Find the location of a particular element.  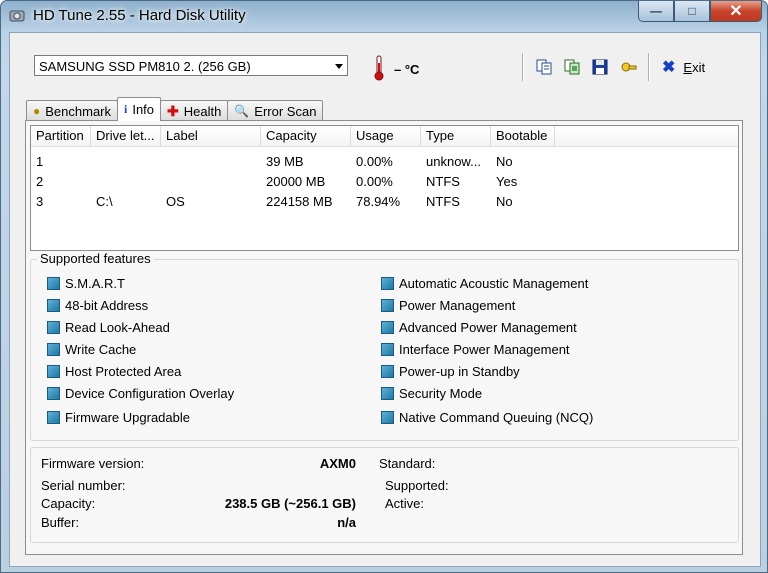

table-cell: 78.94% is located at coordinates (378, 201).